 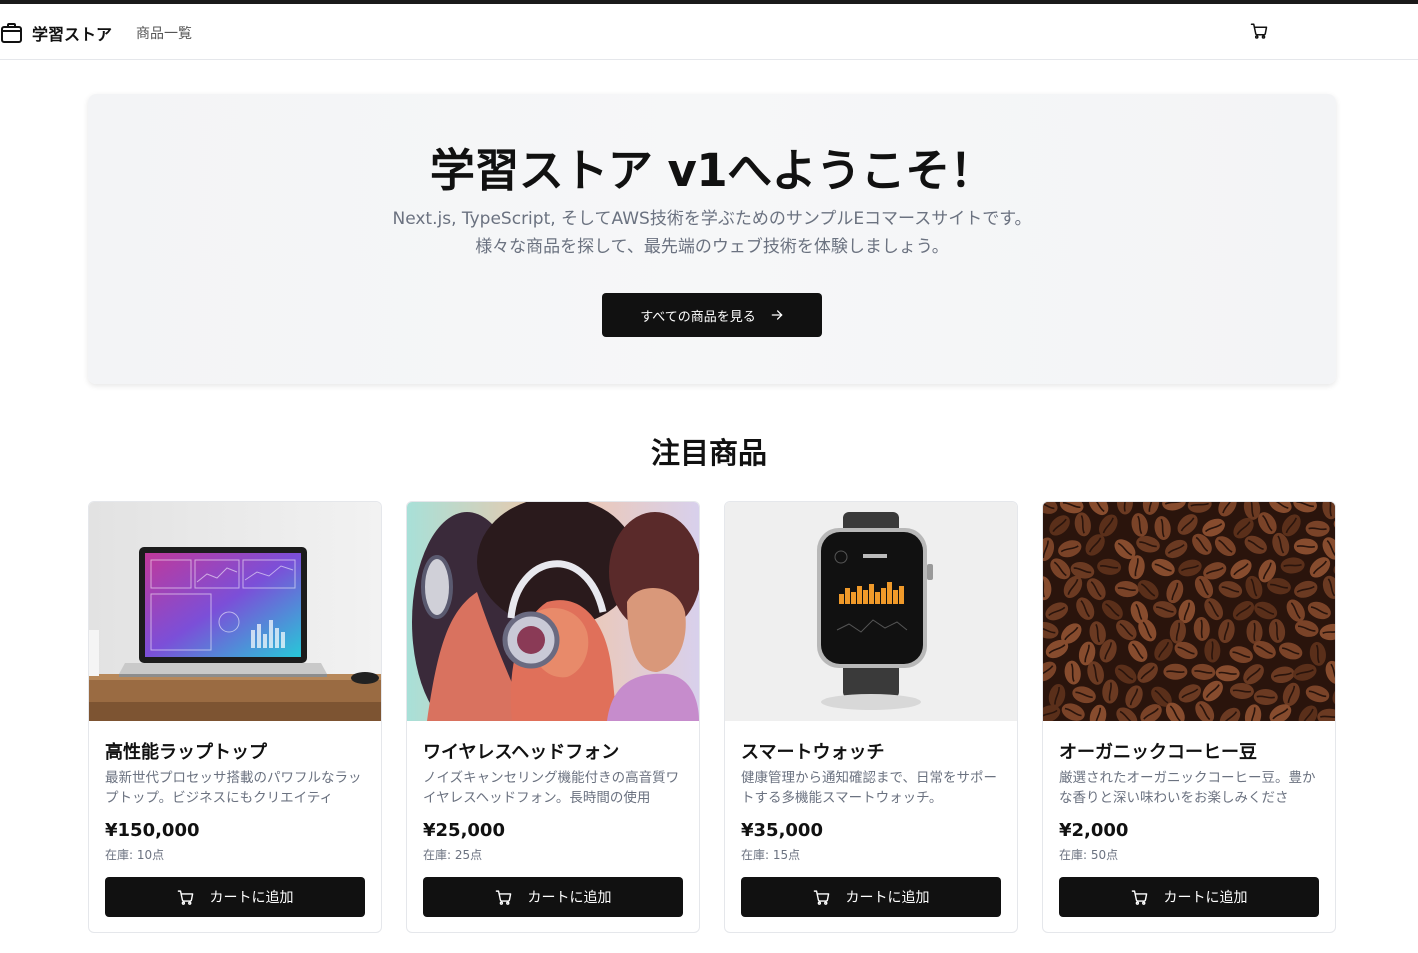 I want to click on cart-button, so click(x=1260, y=32).